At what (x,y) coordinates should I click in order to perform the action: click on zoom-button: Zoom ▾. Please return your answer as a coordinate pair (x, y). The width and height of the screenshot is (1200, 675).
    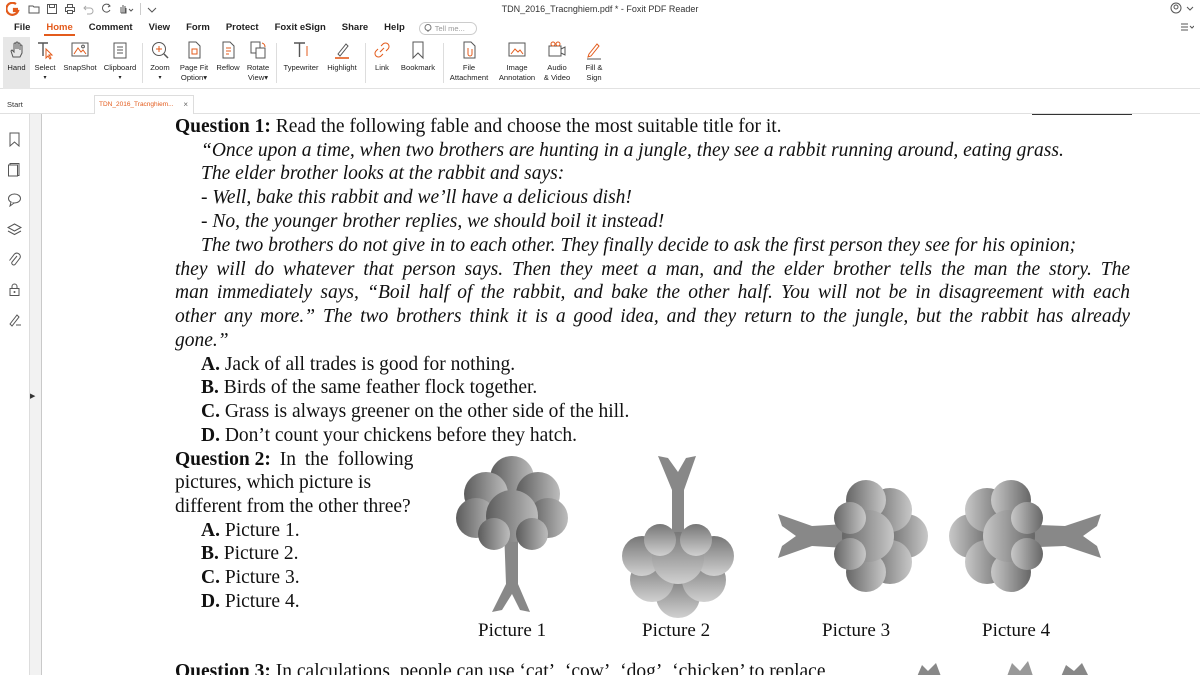
    Looking at the image, I should click on (160, 63).